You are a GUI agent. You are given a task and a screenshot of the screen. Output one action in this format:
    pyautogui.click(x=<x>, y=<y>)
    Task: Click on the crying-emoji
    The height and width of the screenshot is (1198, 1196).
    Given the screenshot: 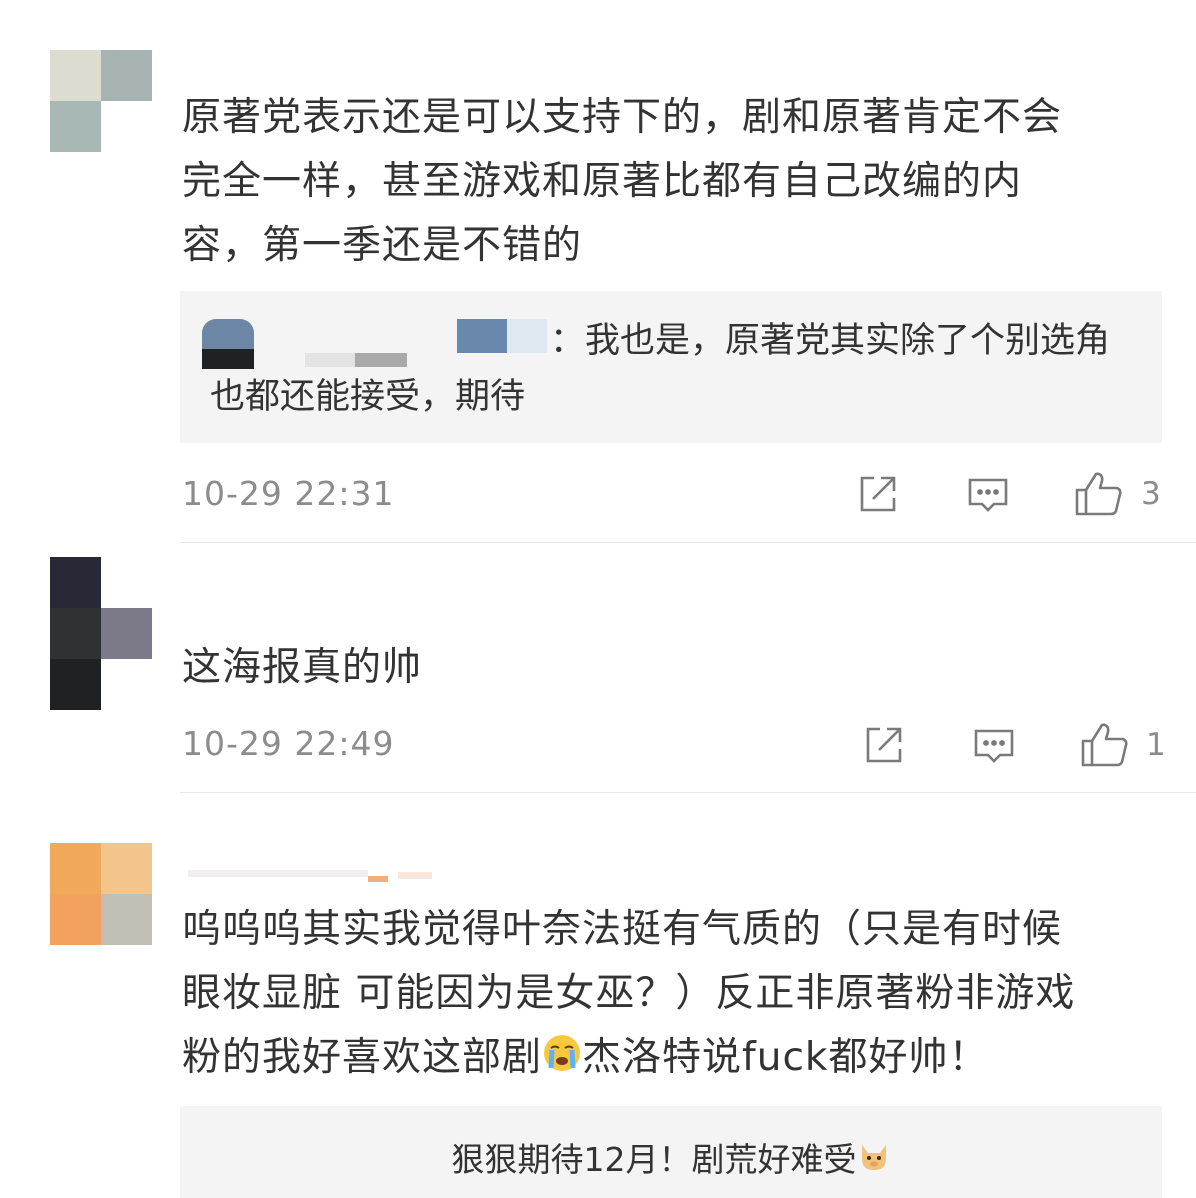 What is the action you would take?
    pyautogui.click(x=562, y=1060)
    